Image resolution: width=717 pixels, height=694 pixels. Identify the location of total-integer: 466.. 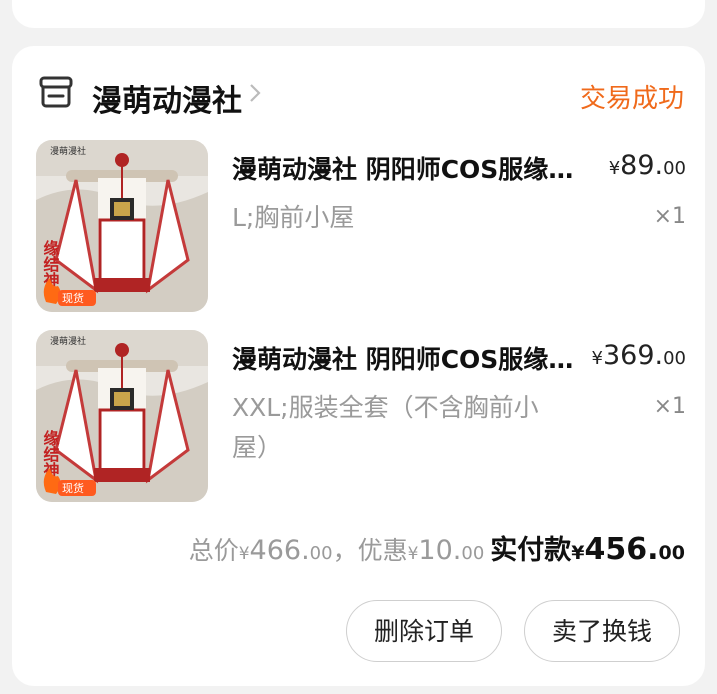
(279, 550).